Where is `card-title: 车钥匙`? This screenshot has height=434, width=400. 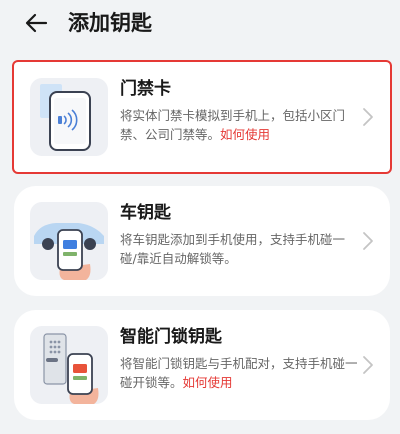
card-title: 车钥匙 is located at coordinates (145, 213).